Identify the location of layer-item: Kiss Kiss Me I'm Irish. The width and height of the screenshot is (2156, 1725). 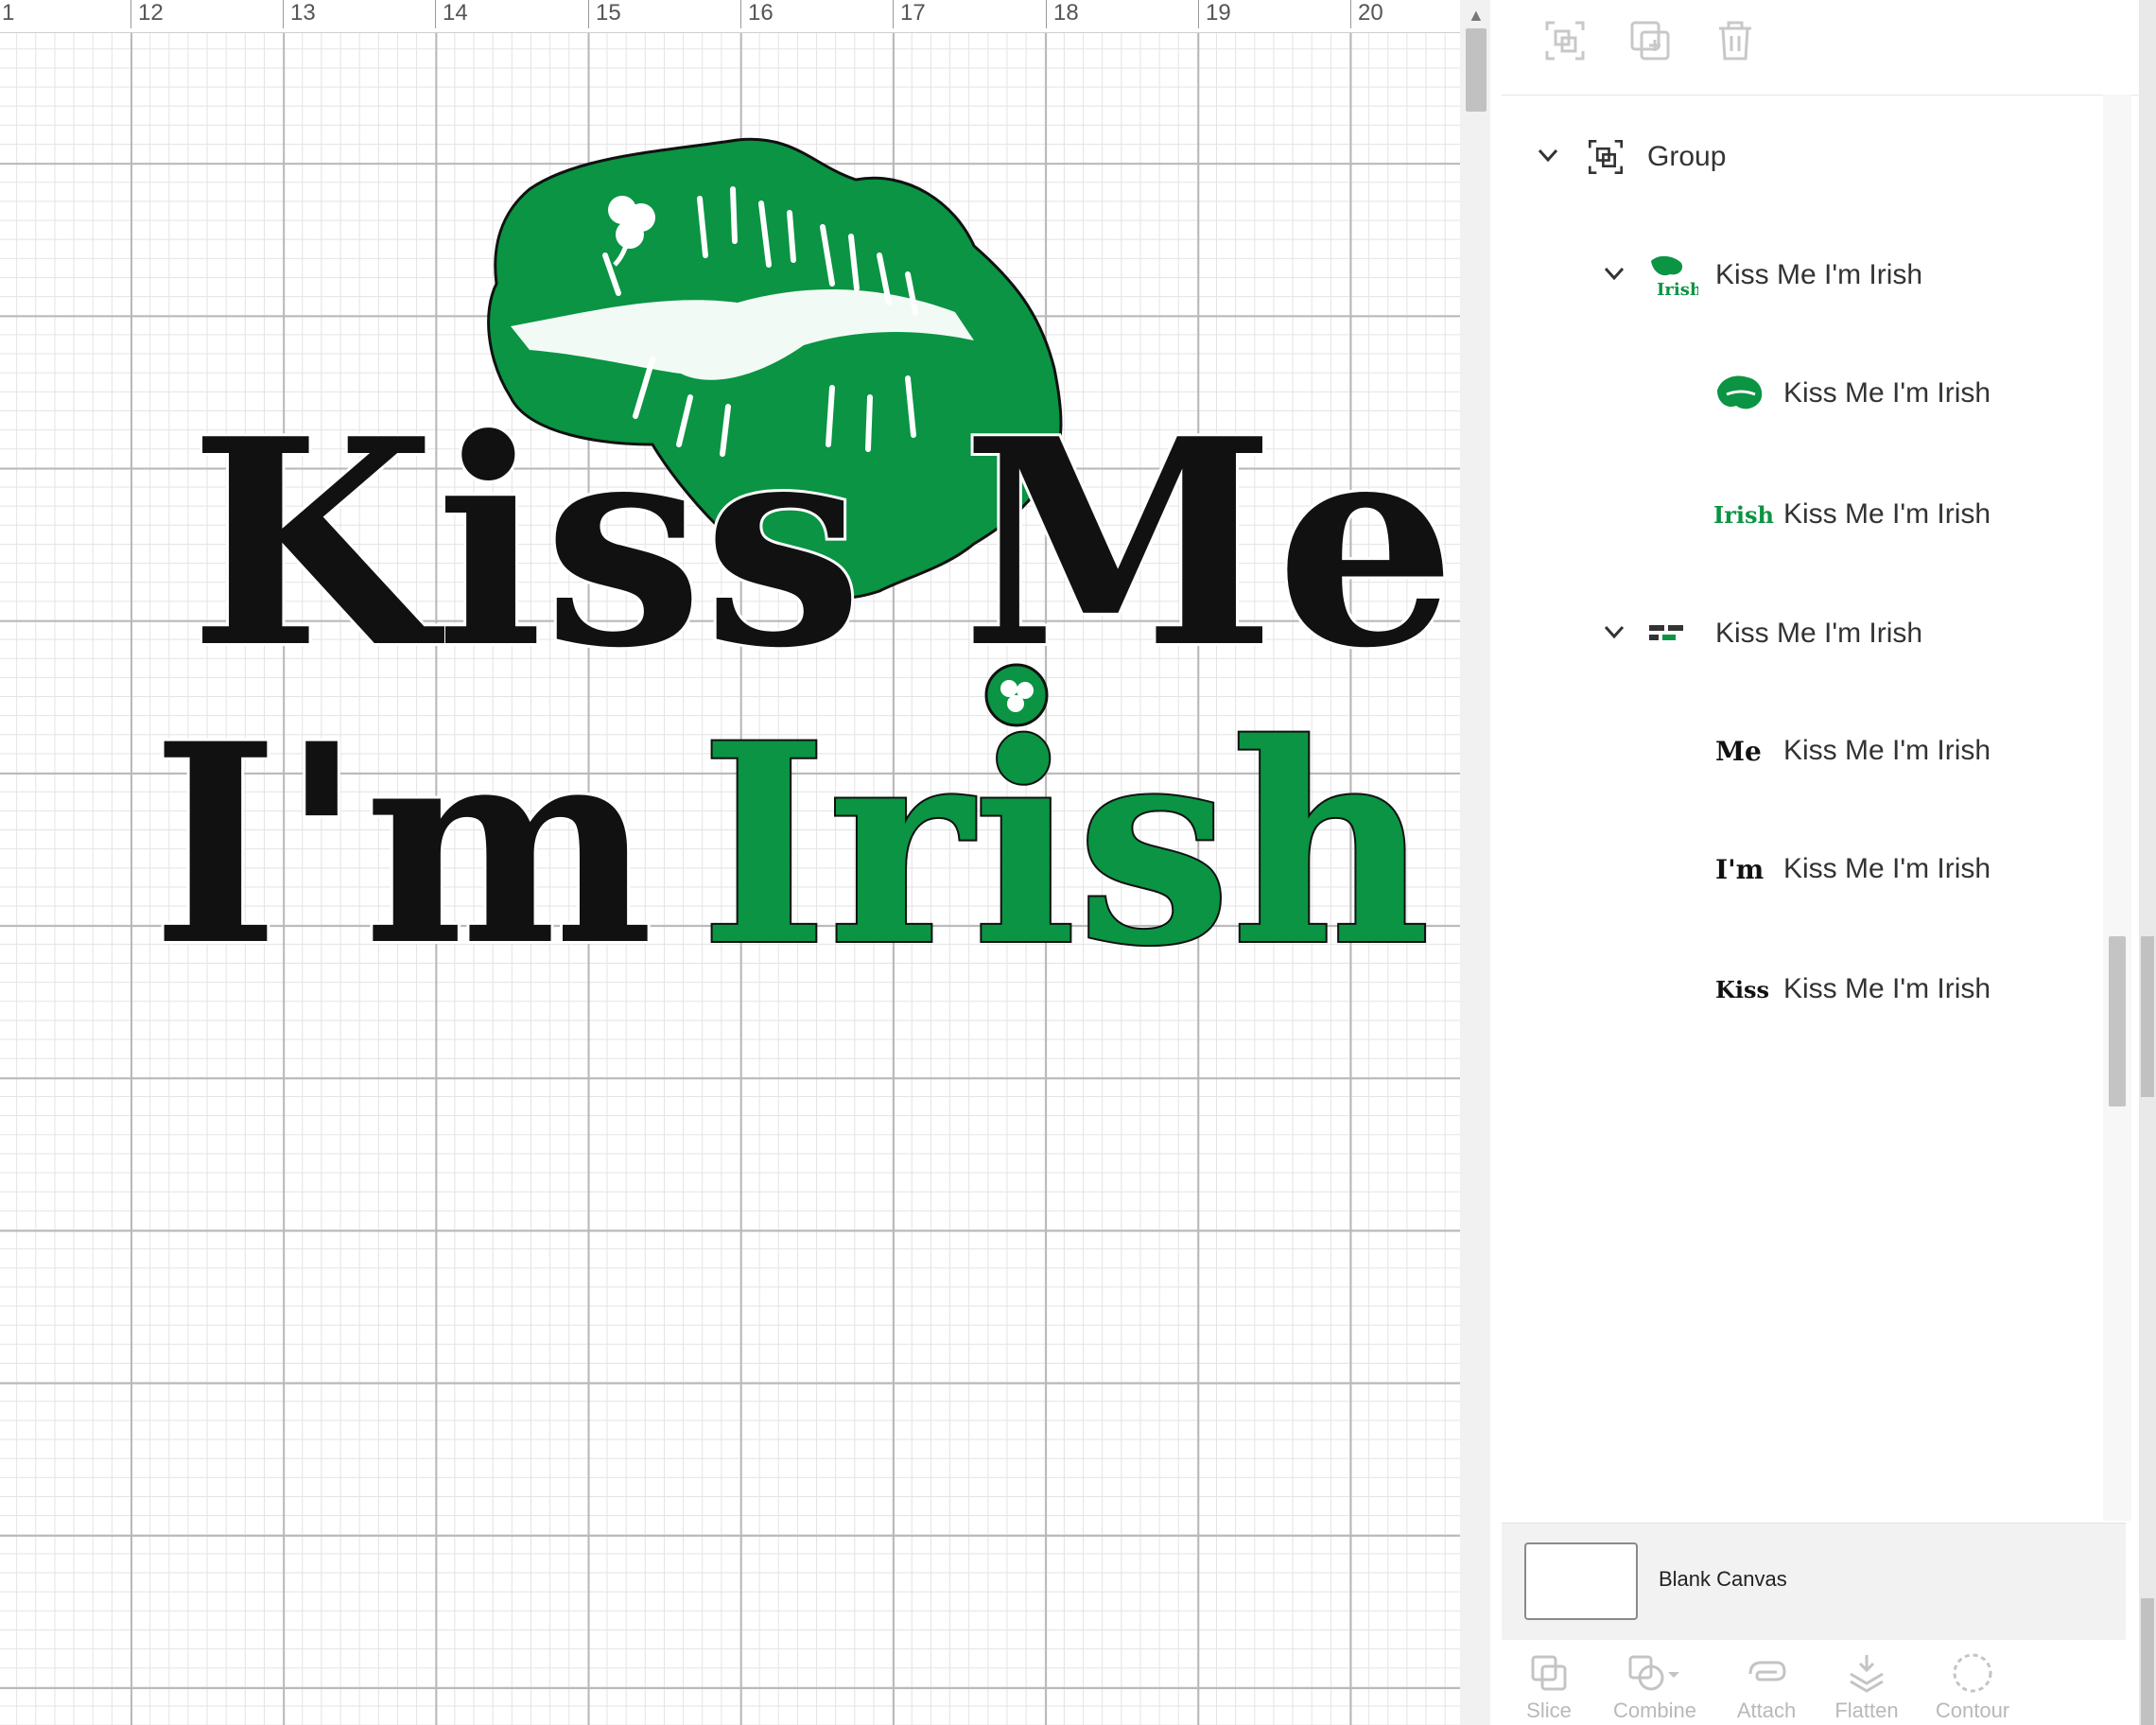
(1803, 990).